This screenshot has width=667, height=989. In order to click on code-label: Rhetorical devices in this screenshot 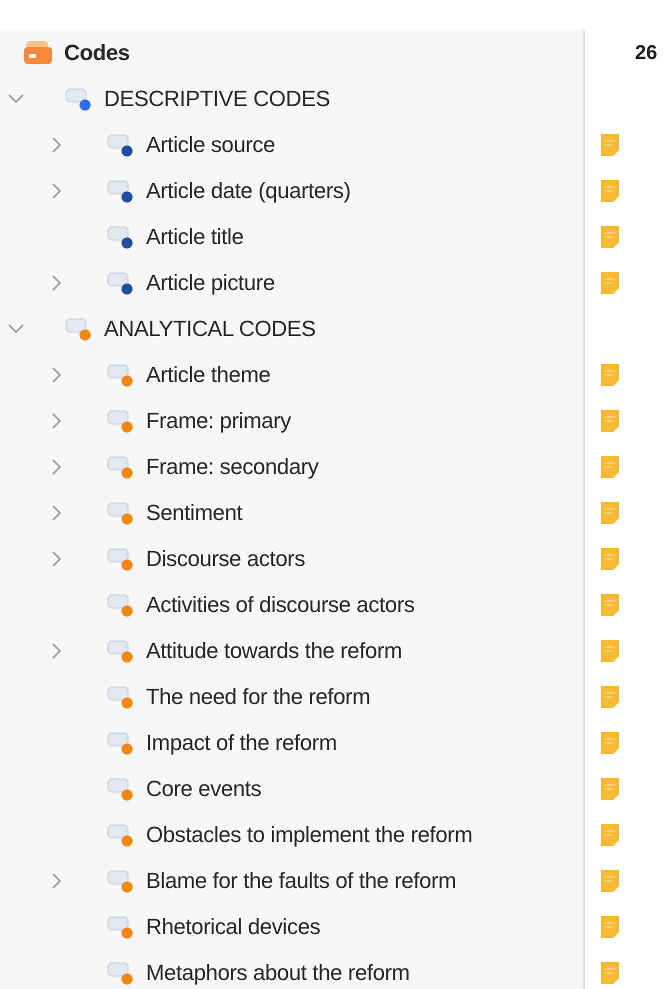, I will do `click(233, 927)`.